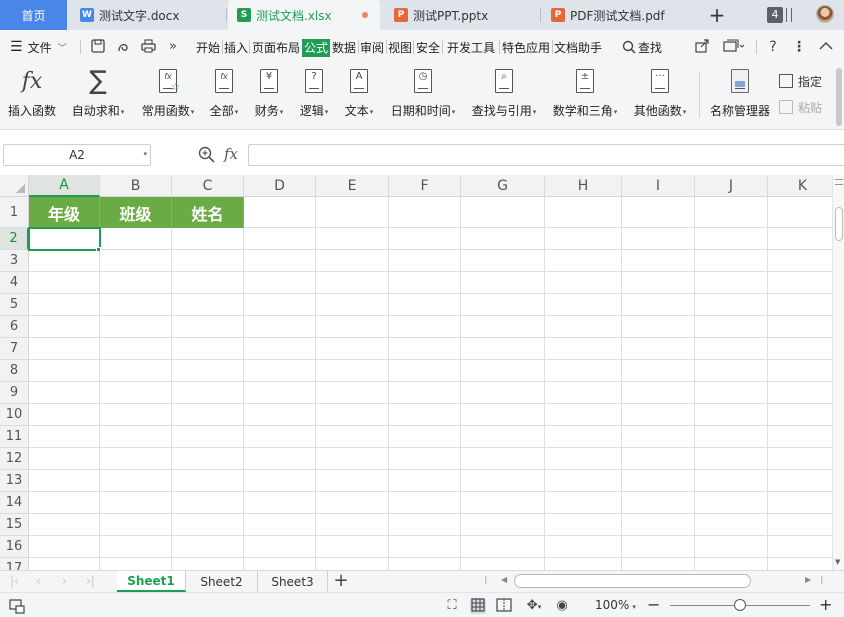  Describe the element at coordinates (136, 186) in the screenshot. I see `column-header-b: B` at that location.